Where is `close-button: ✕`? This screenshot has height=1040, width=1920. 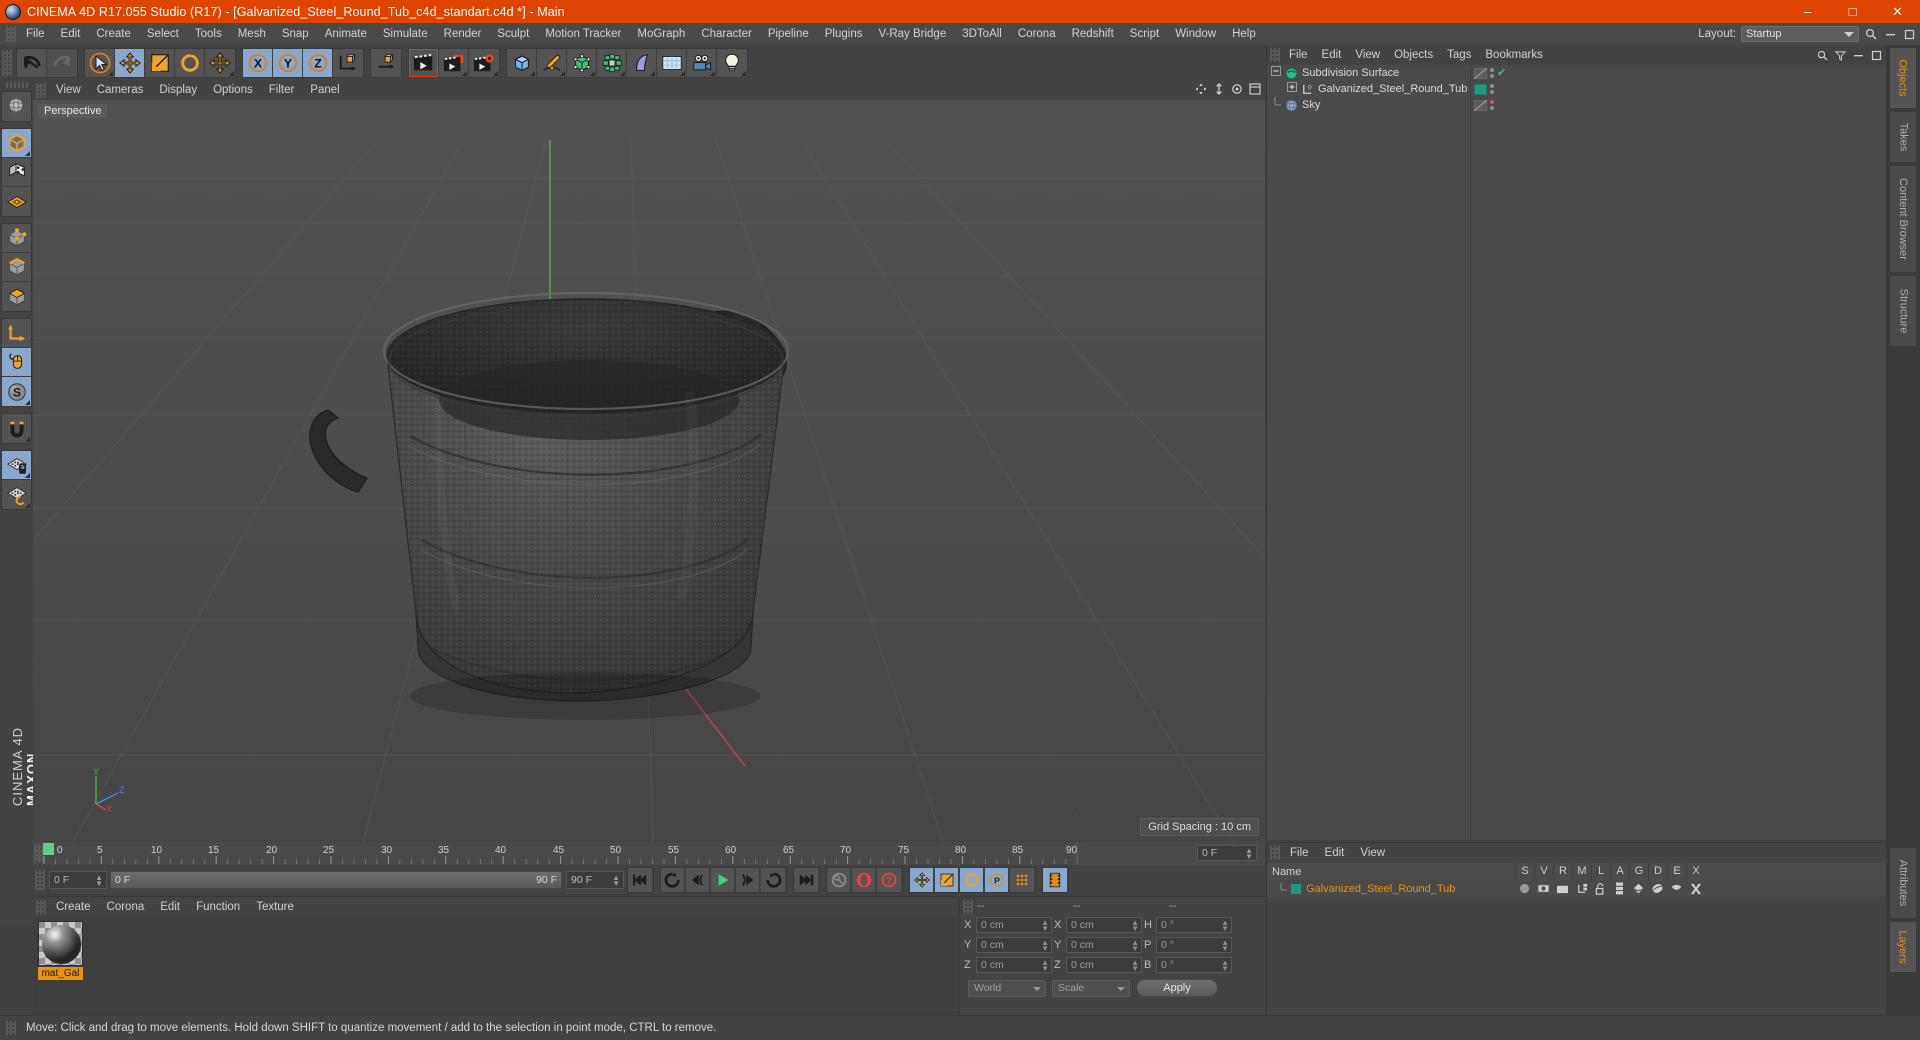
close-button: ✕ is located at coordinates (1897, 11).